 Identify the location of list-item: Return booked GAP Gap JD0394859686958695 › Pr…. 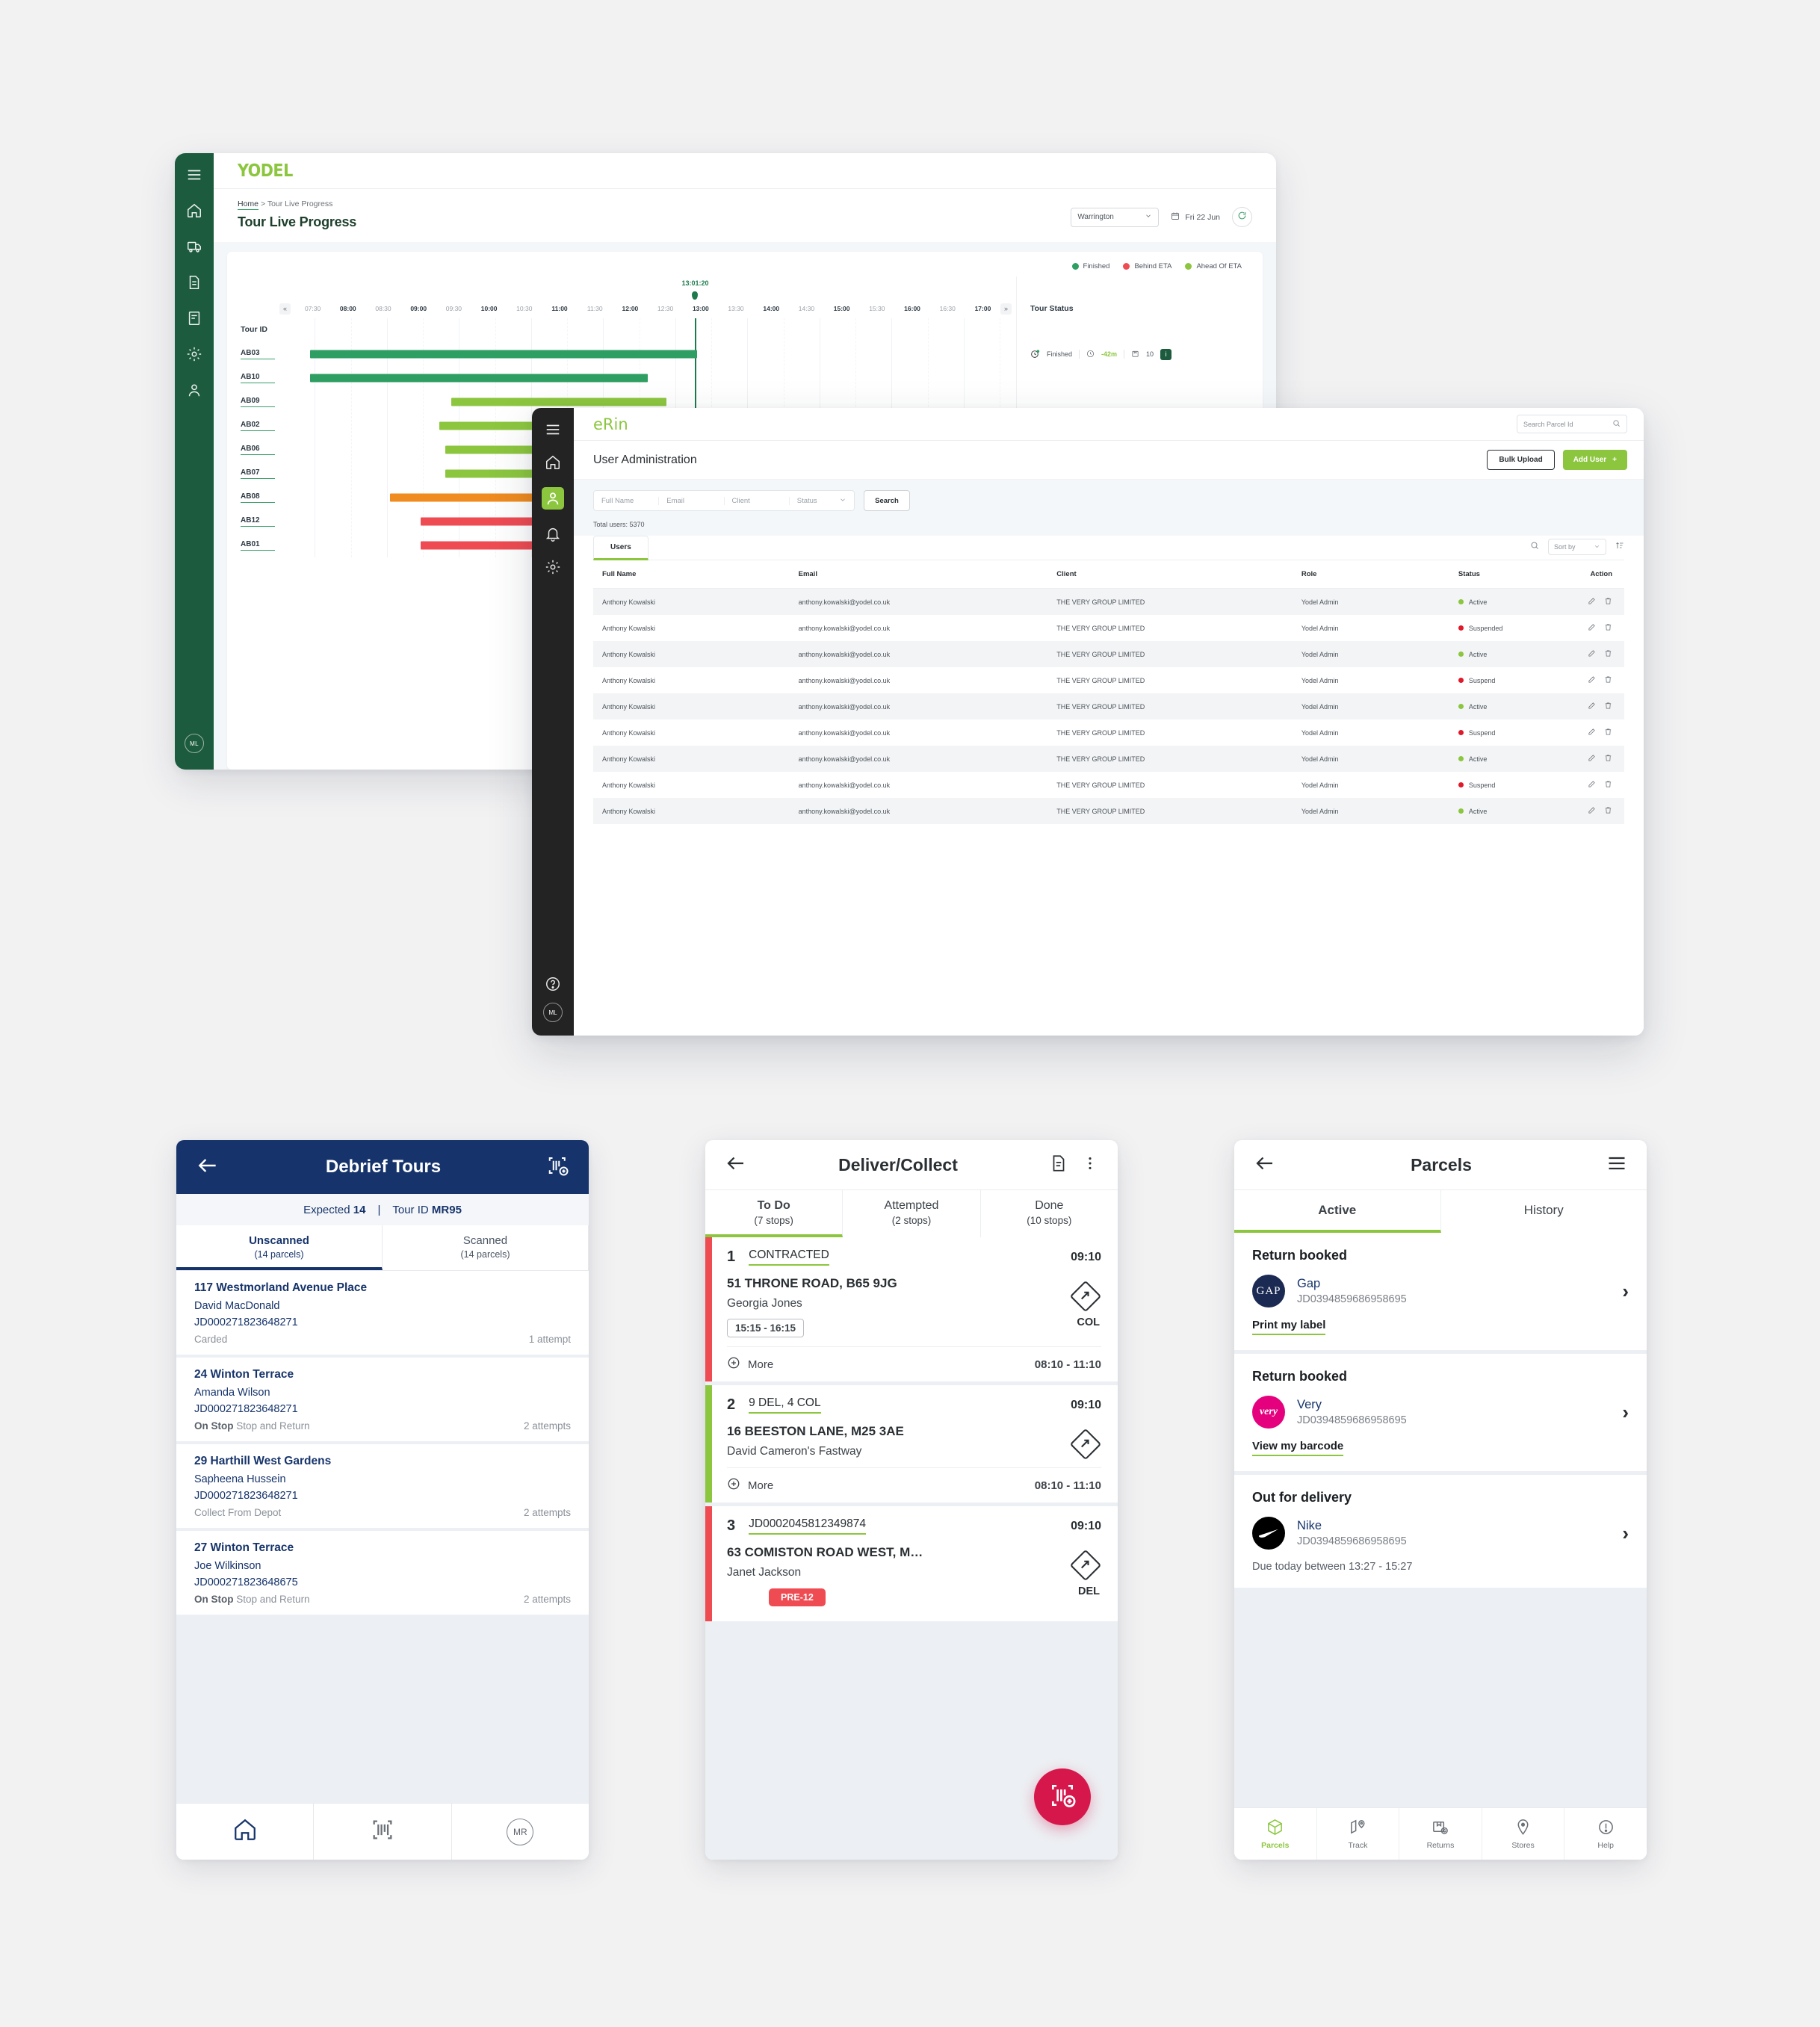
(1440, 1291).